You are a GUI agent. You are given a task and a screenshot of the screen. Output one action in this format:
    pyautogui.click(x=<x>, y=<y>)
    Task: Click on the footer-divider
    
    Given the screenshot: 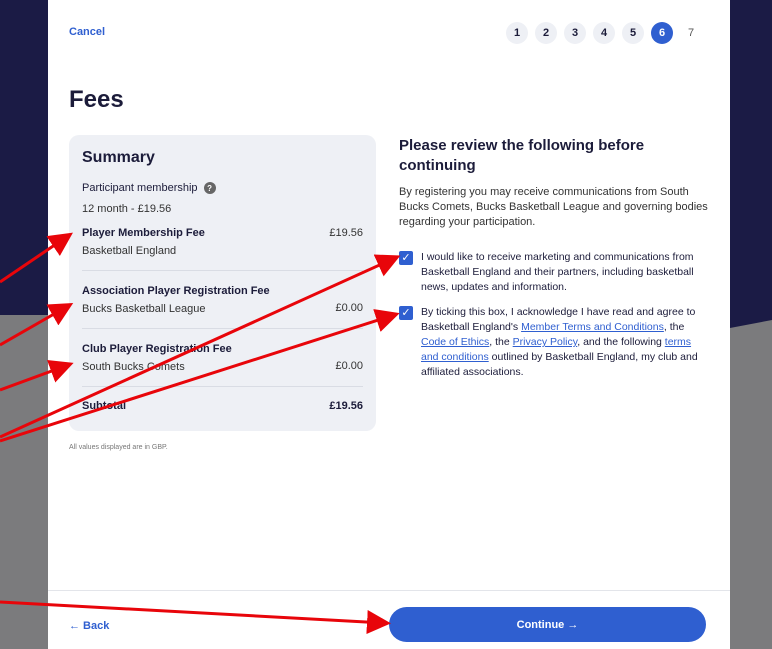 What is the action you would take?
    pyautogui.click(x=389, y=590)
    